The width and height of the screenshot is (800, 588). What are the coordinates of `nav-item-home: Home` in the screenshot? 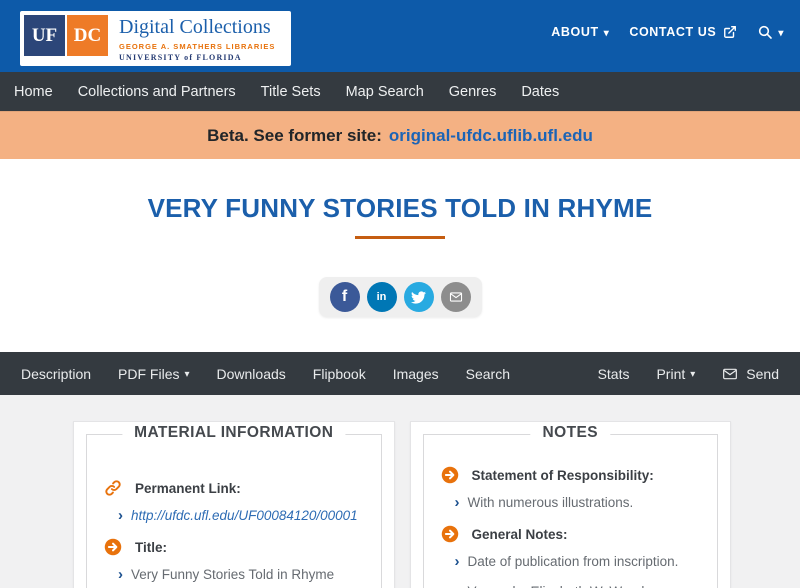 It's located at (33, 92).